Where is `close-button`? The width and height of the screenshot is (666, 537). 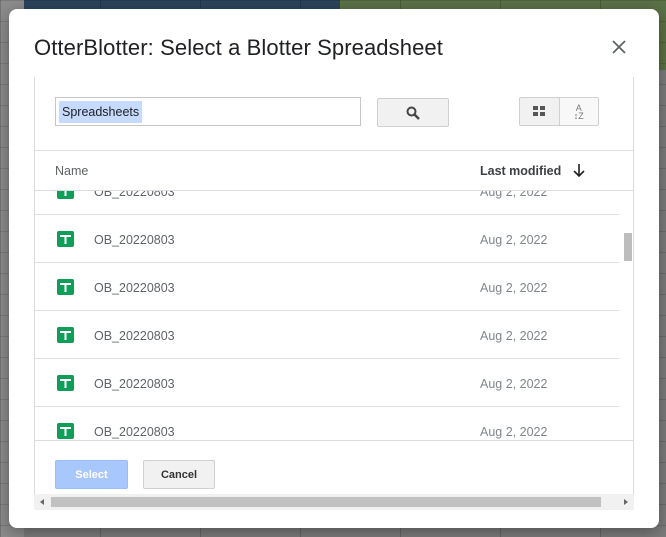
close-button is located at coordinates (619, 47).